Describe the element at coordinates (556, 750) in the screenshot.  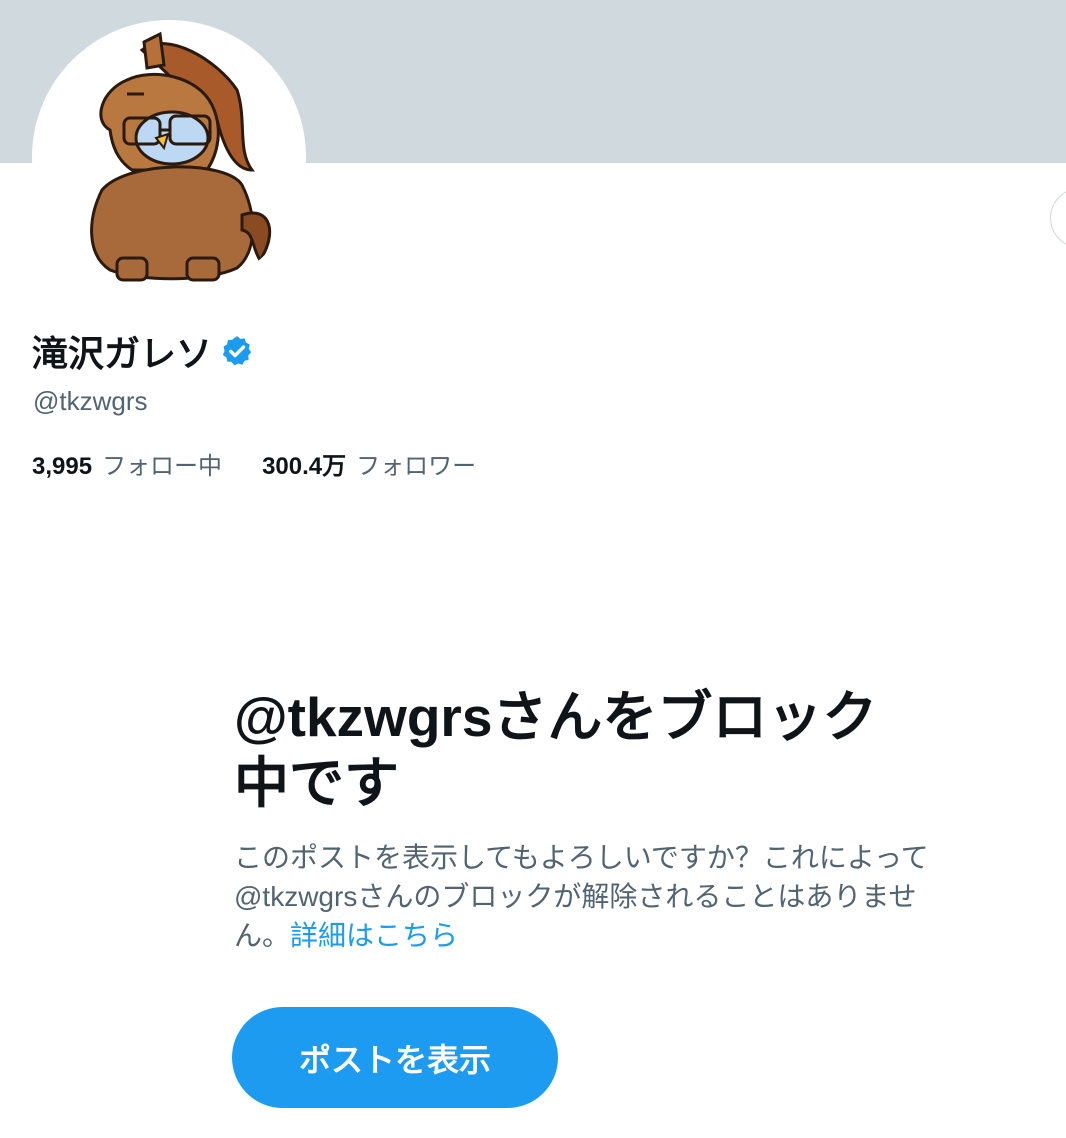
I see `blocked-notice-title: @tkzwgrsさんをブロック中です` at that location.